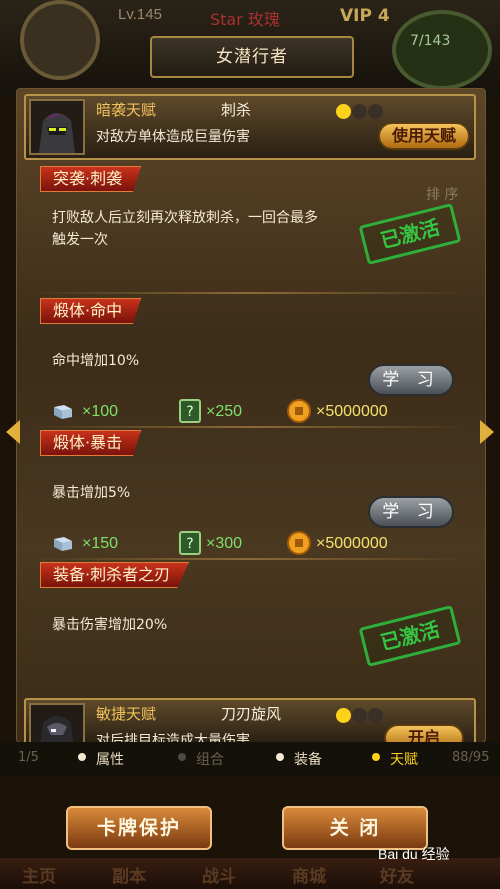  I want to click on tab-dot-combo, so click(182, 757).